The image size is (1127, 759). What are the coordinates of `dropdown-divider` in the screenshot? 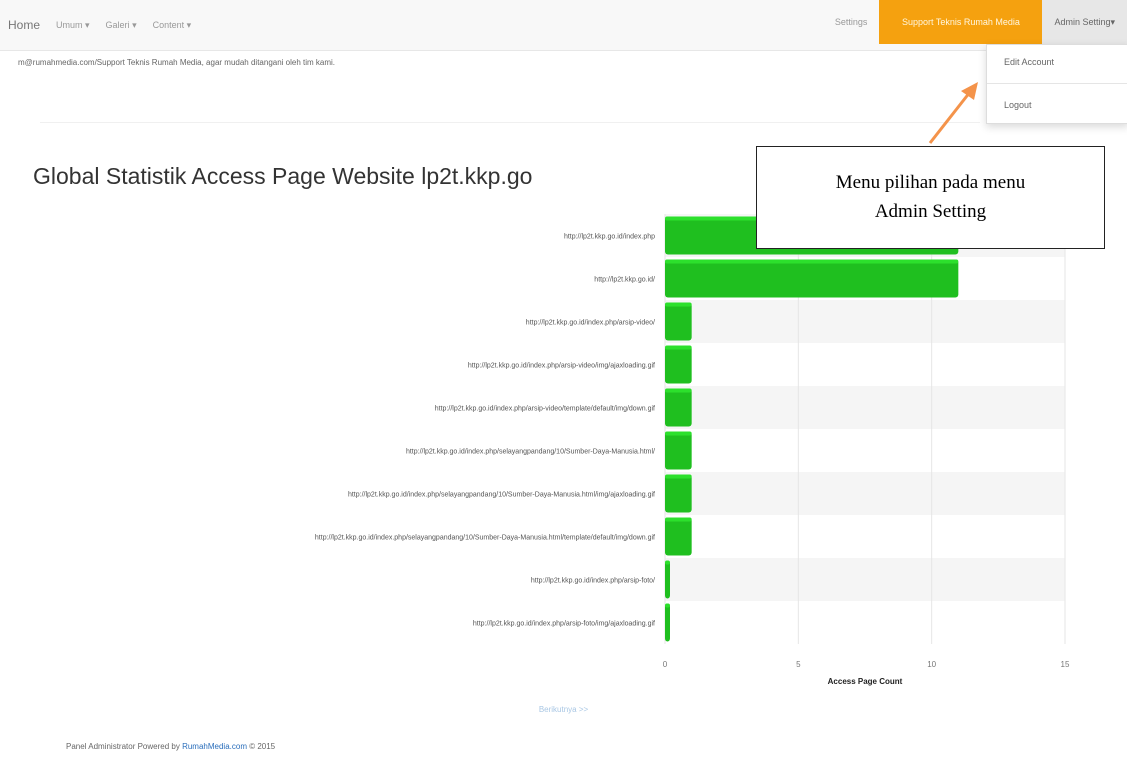 It's located at (1057, 83).